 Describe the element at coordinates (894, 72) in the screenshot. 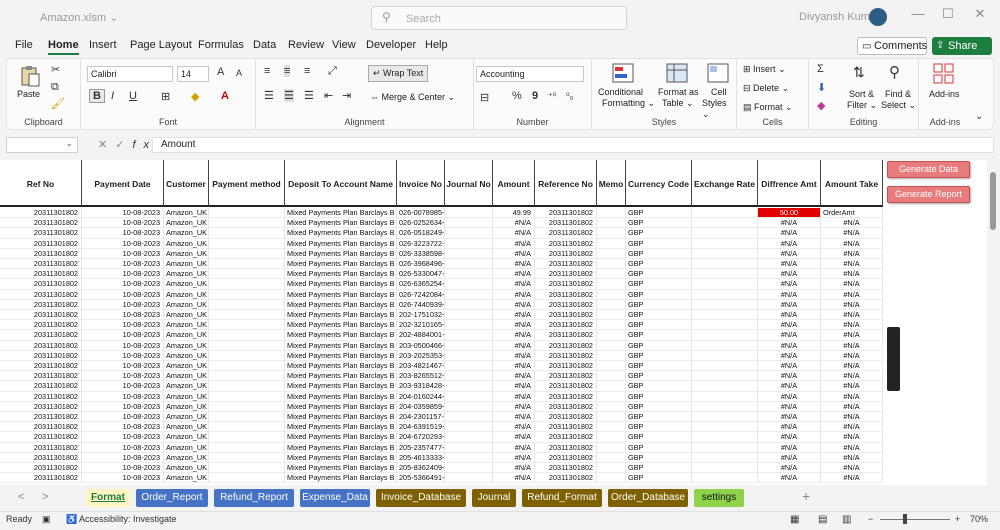

I see `find-select-icon: ⚲` at that location.